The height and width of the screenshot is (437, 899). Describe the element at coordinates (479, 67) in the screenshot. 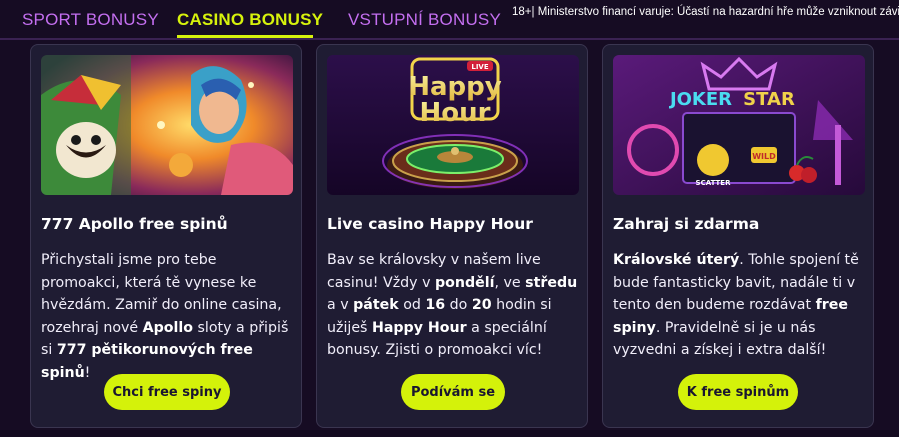

I see `live-badge-text: LIVE` at that location.